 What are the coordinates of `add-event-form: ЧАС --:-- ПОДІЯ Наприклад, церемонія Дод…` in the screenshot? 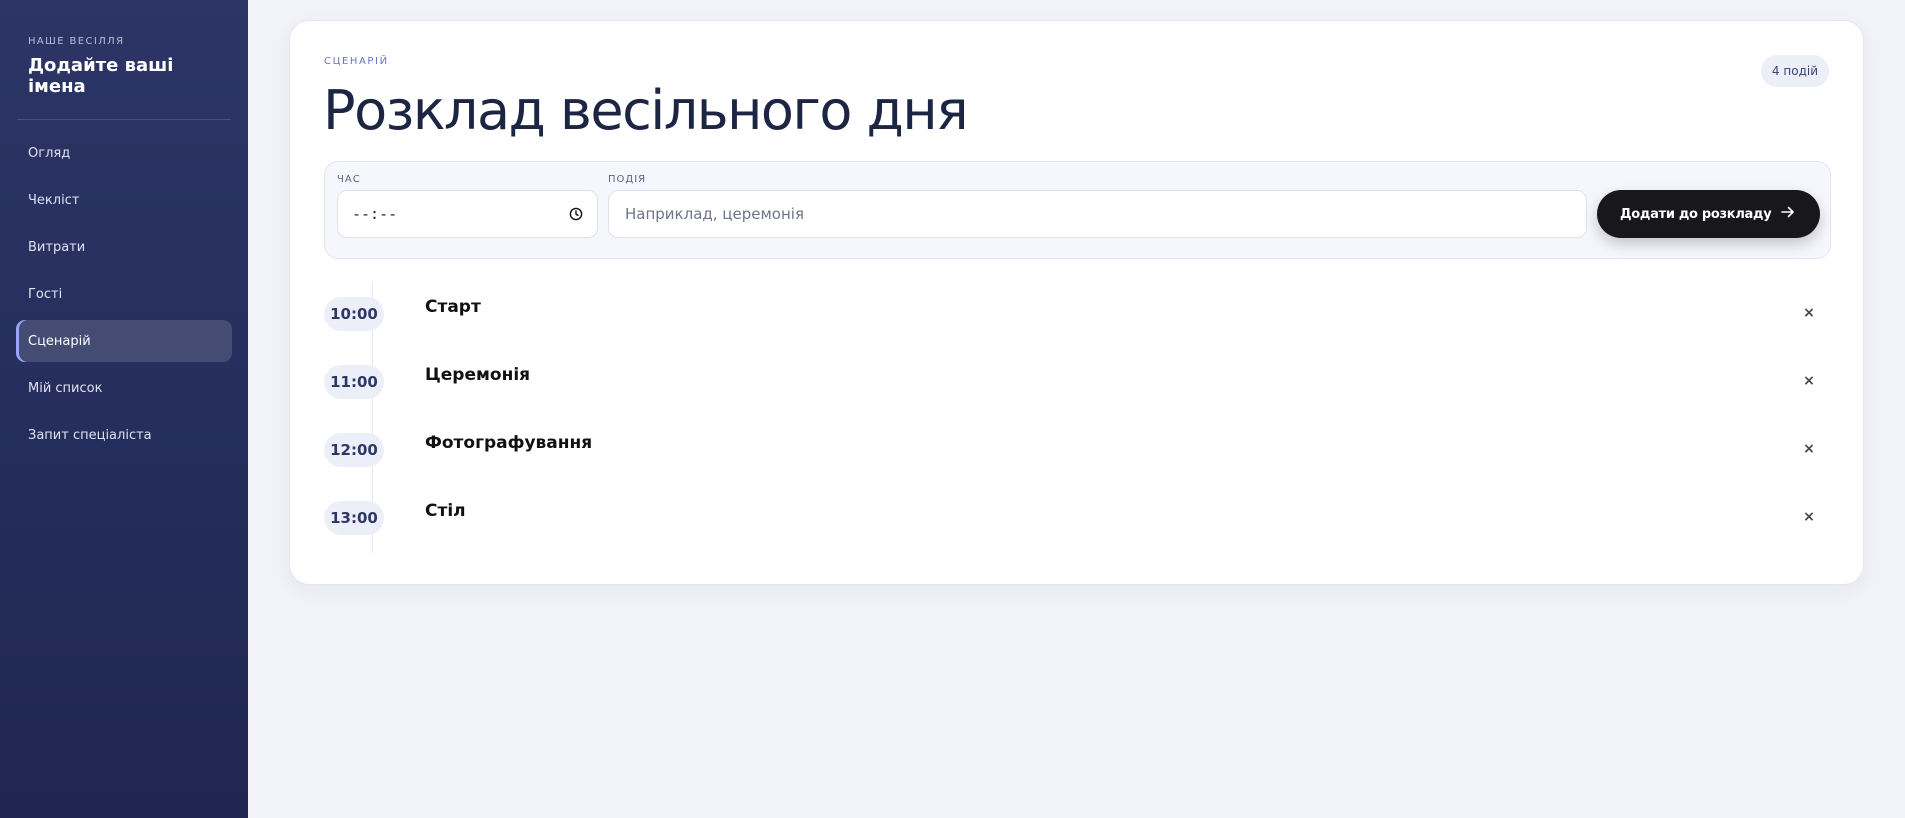 It's located at (1077, 210).